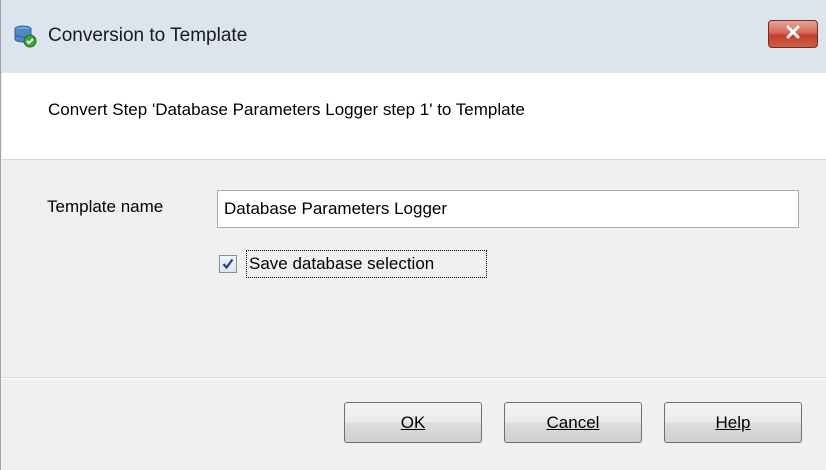 The image size is (826, 470). I want to click on template-name-input, so click(508, 209).